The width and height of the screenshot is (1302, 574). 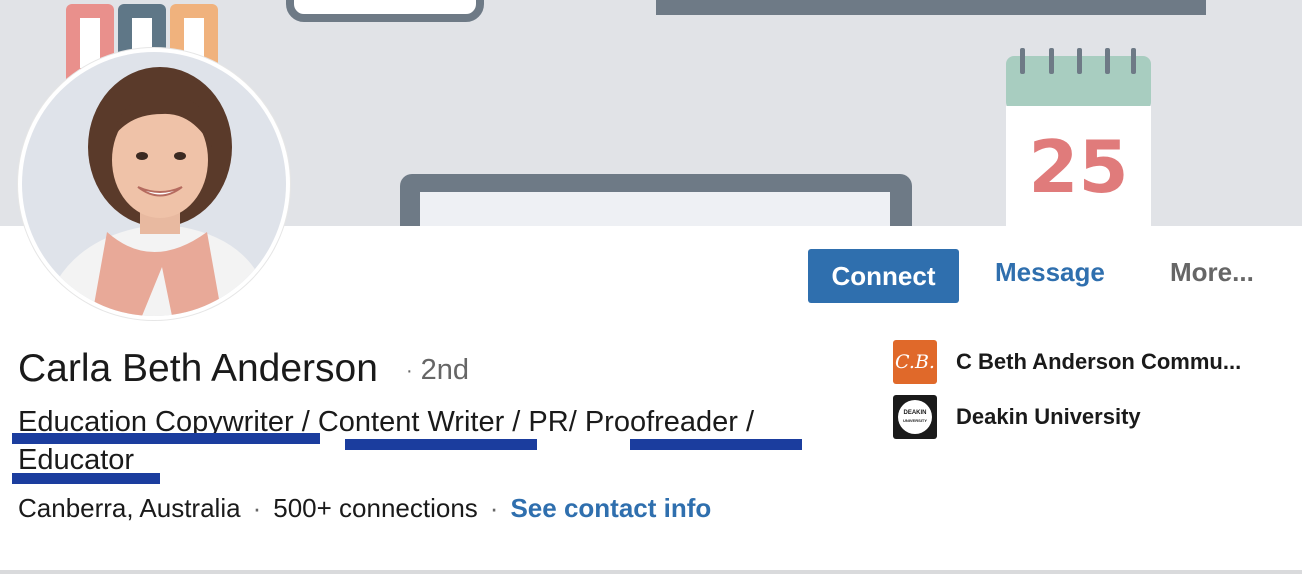 I want to click on profile-photo, so click(x=154, y=184).